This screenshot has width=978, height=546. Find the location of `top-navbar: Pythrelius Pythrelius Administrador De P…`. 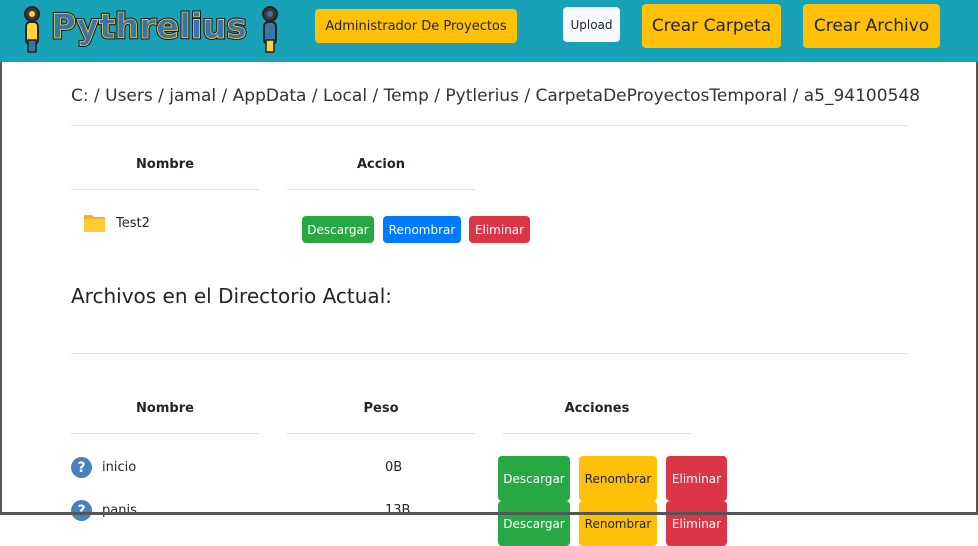

top-navbar: Pythrelius Pythrelius Administrador De P… is located at coordinates (489, 31).